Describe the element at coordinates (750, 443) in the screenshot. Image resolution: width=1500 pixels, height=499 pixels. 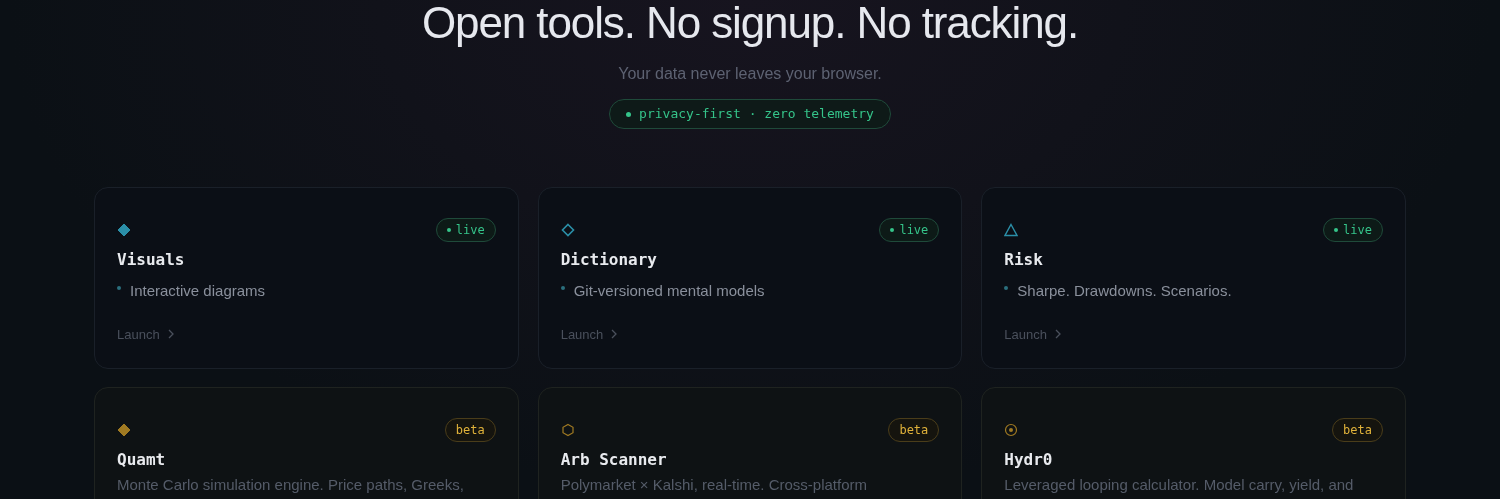
I see `tool-card: beta Arb Scanner Polymarket × Kalshi, real-time. Cross-platform` at that location.